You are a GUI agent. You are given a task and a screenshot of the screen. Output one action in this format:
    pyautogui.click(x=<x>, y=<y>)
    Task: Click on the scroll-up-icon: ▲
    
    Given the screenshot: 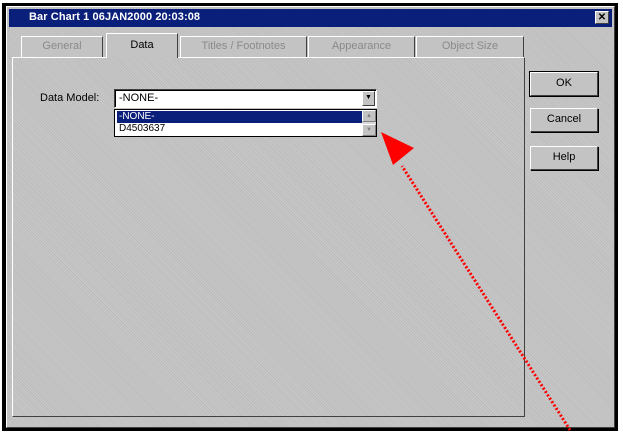 What is the action you would take?
    pyautogui.click(x=369, y=116)
    